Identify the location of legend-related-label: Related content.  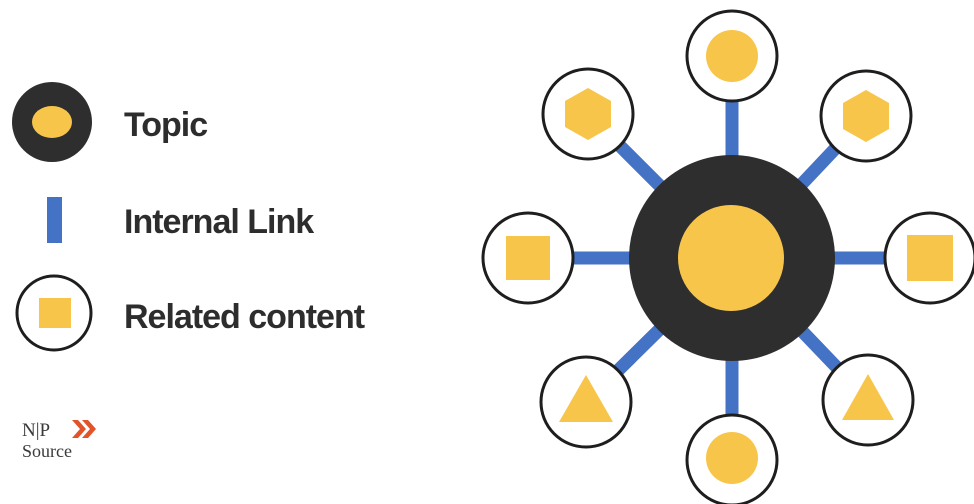
(244, 317).